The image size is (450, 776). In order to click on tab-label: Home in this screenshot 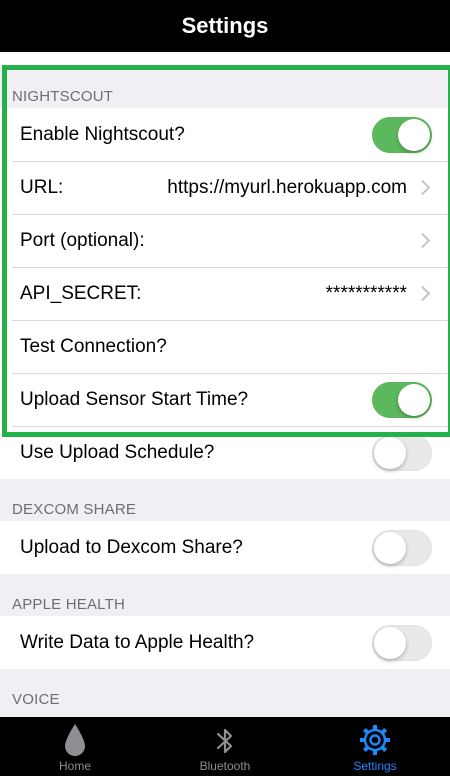, I will do `click(74, 766)`.